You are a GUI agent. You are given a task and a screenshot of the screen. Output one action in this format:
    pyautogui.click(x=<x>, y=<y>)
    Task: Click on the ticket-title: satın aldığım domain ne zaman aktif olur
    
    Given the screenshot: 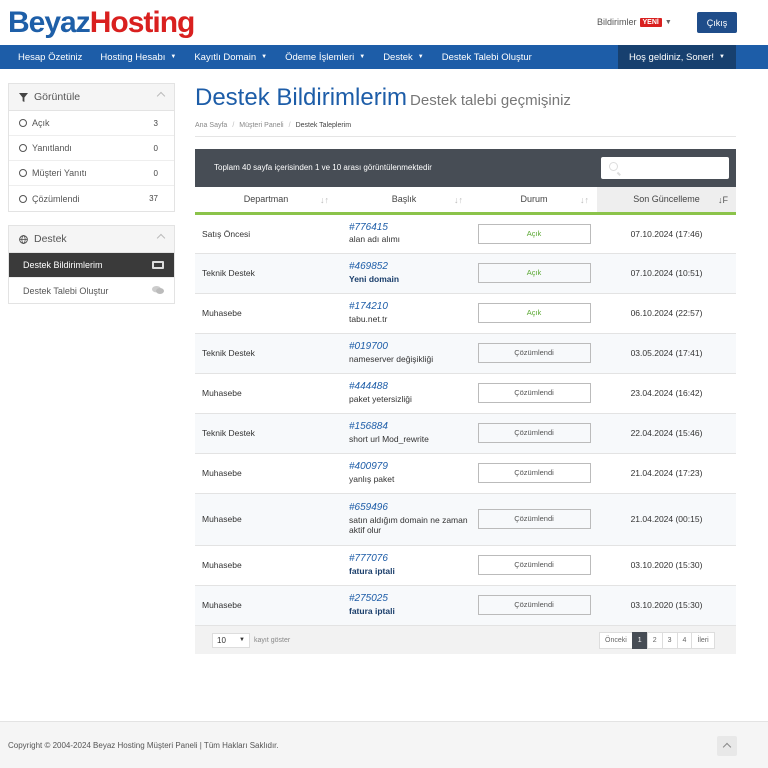 What is the action you would take?
    pyautogui.click(x=408, y=525)
    